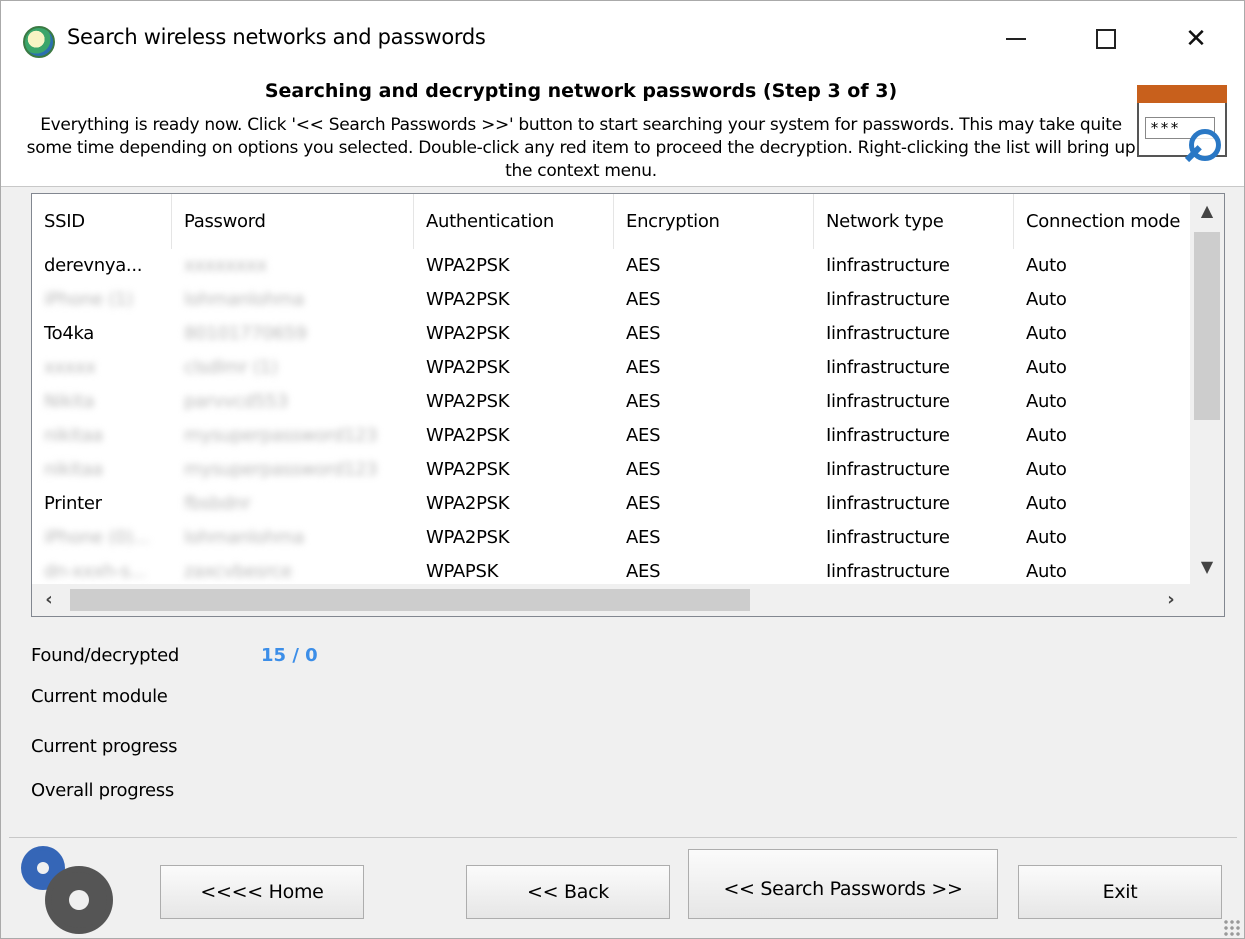  I want to click on horizontal-scrollbar: ‹ ›, so click(611, 600).